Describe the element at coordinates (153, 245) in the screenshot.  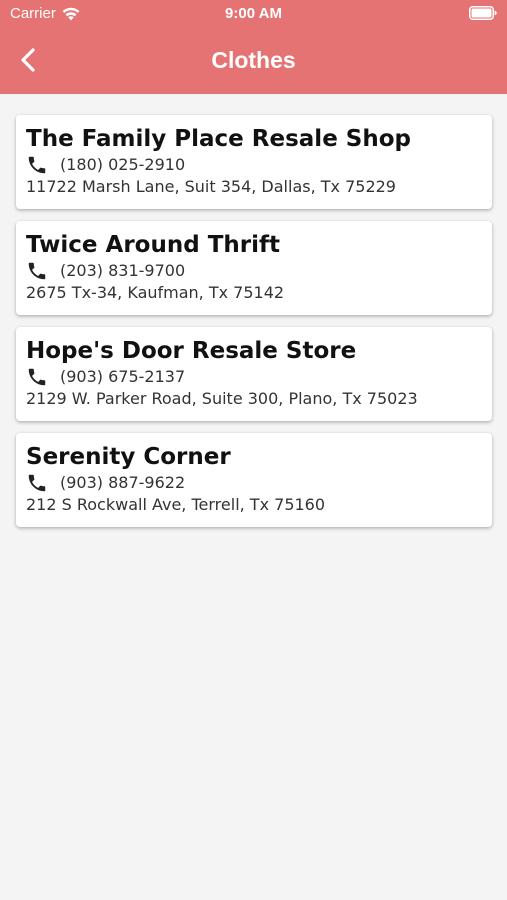
I see `store-name: Twice Around Thrift` at that location.